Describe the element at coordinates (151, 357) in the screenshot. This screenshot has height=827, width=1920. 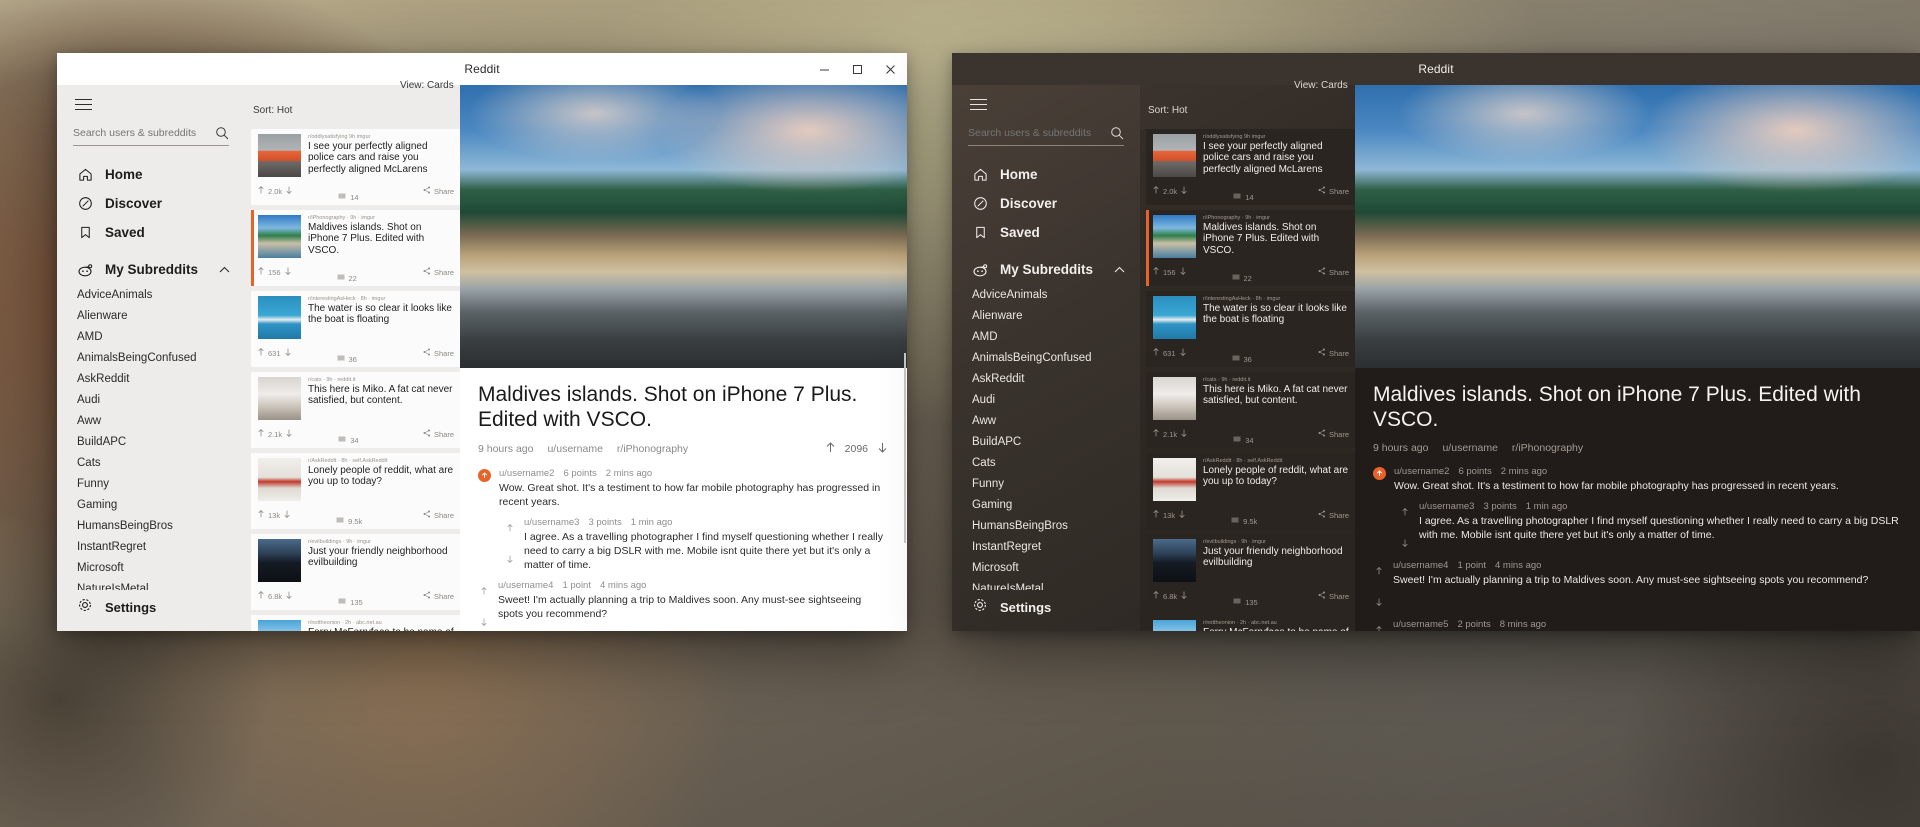
I see `list-item: AnimalsBeingConfused` at that location.